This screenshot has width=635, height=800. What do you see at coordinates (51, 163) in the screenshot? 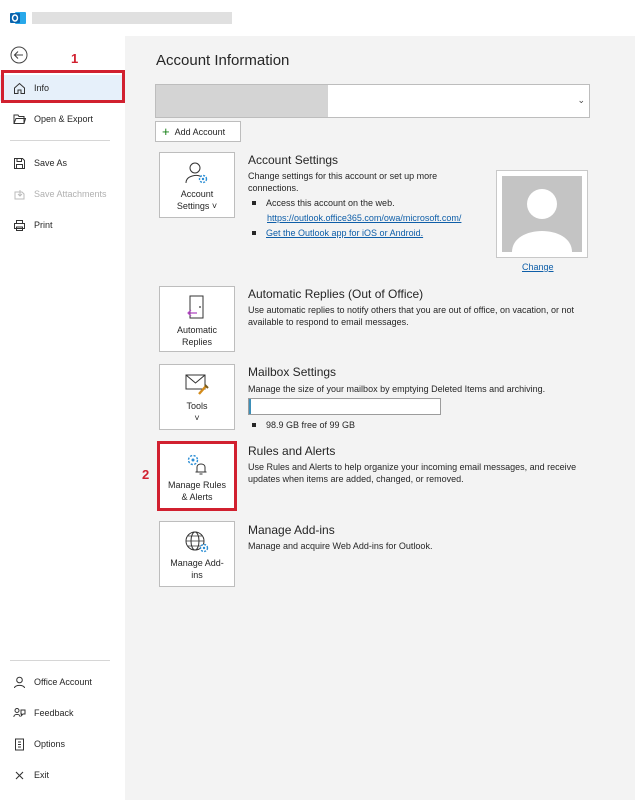
I see `sidebar-item-label: Save As` at bounding box center [51, 163].